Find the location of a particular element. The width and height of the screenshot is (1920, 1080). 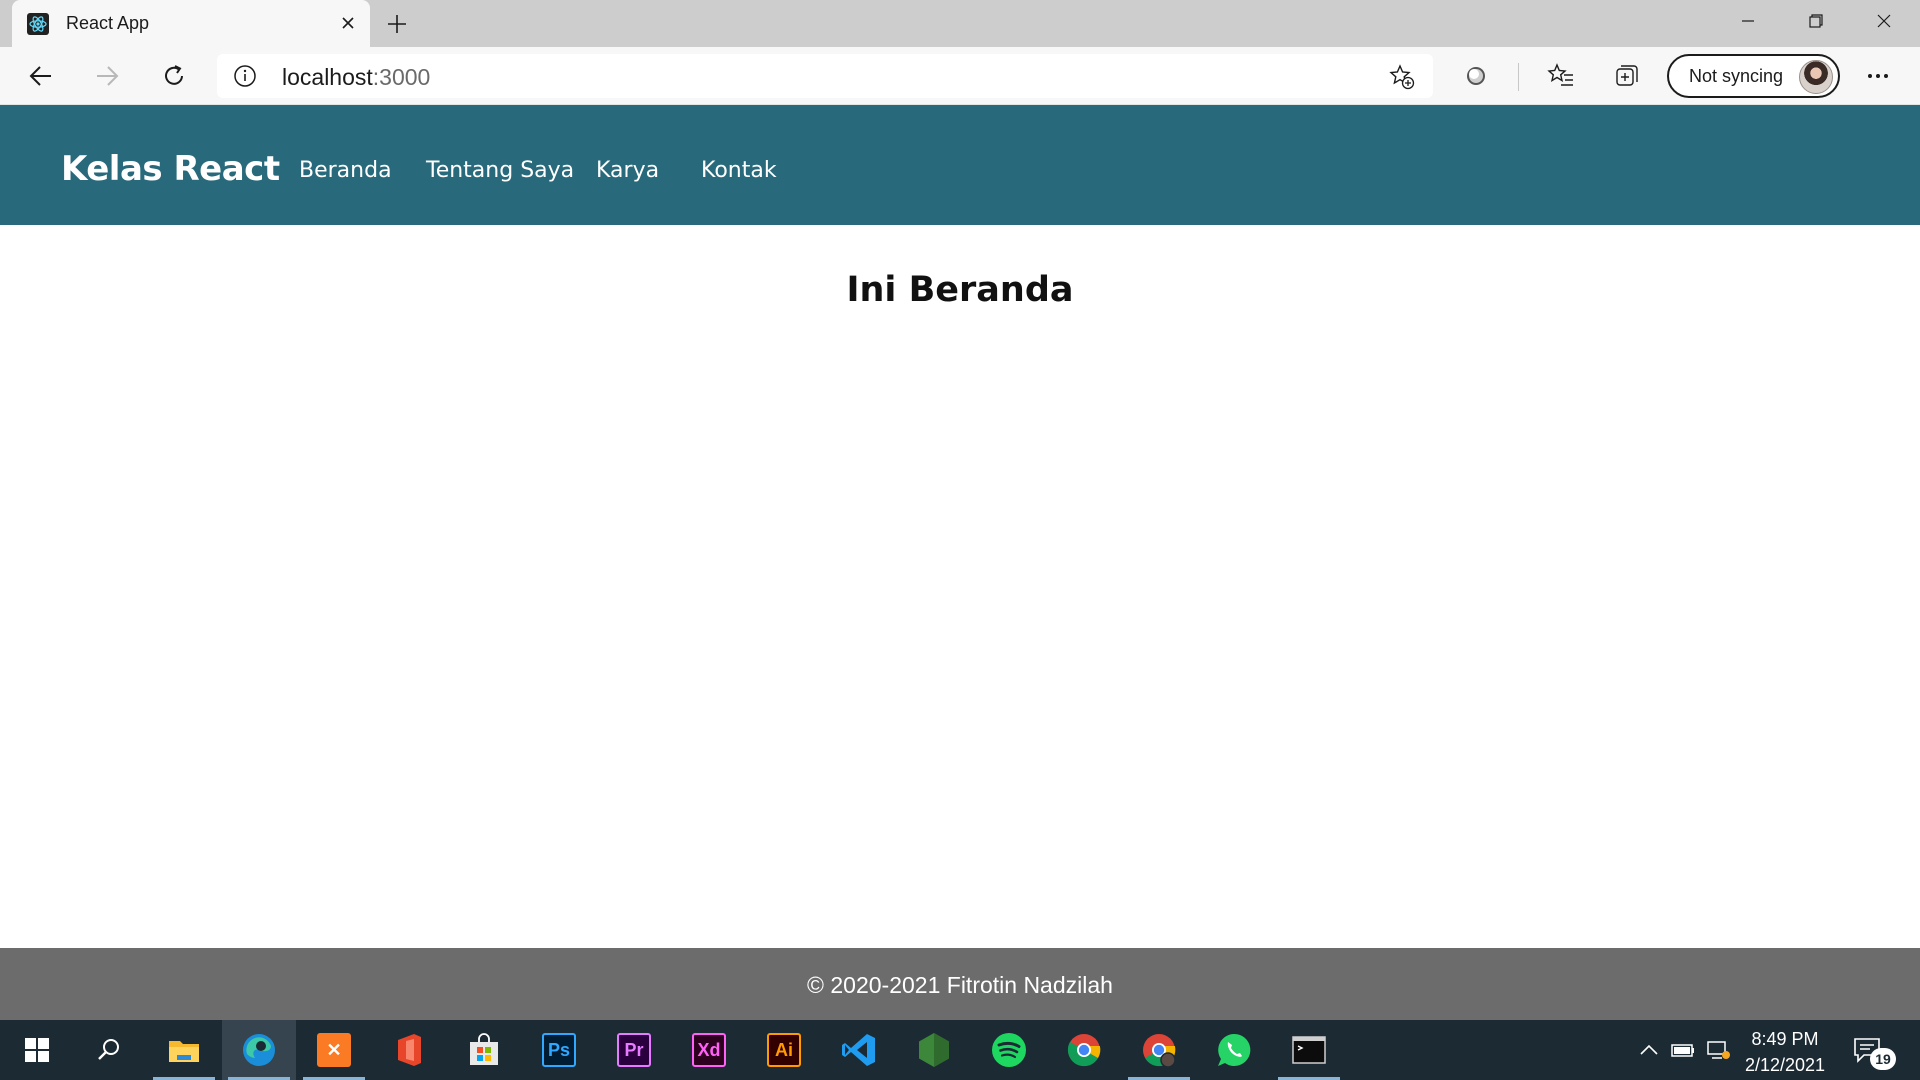

minimize-icon is located at coordinates (1748, 21).